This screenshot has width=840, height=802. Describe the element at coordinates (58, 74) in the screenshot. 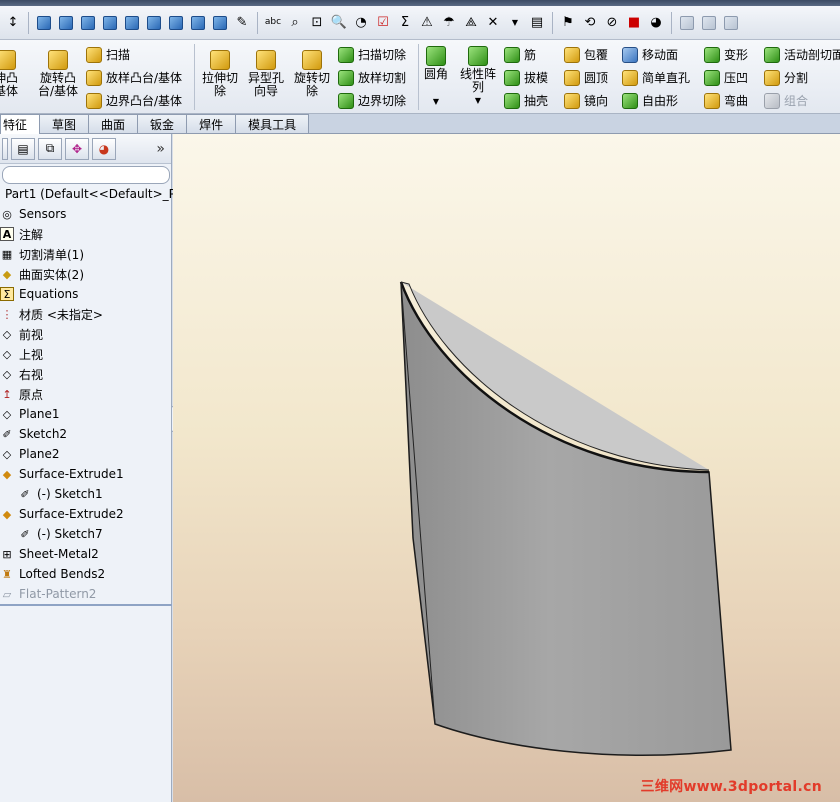

I see `revolve-boss-button: 旋转凸 台/基体` at that location.